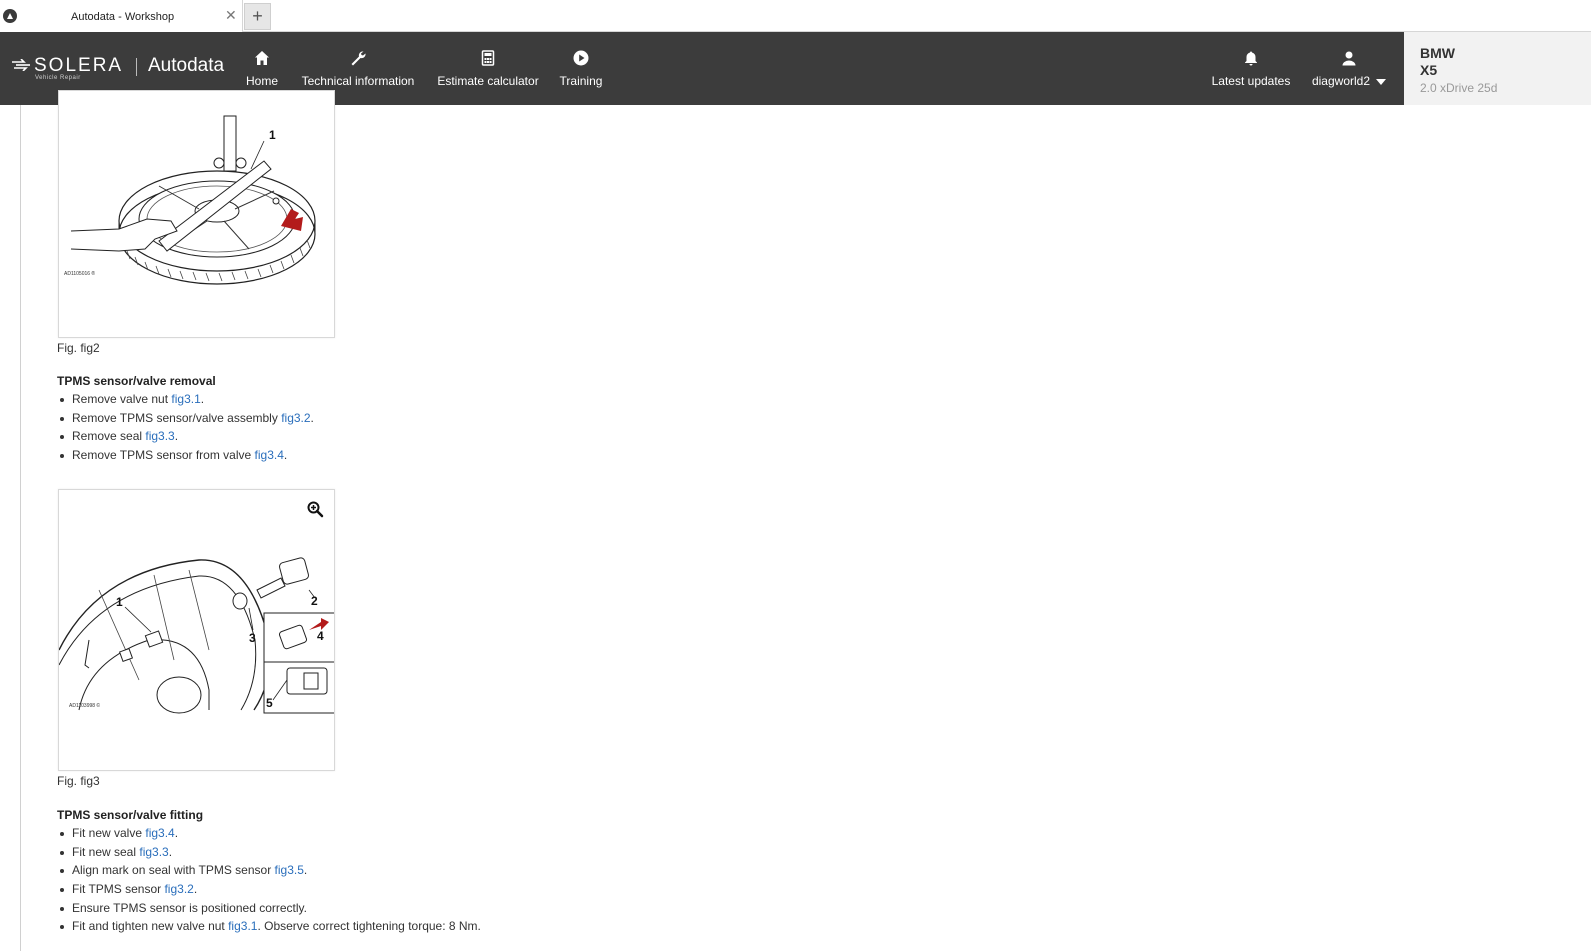  Describe the element at coordinates (270, 889) in the screenshot. I see `list-item: Fit TPMS sensor fig3.2.` at that location.